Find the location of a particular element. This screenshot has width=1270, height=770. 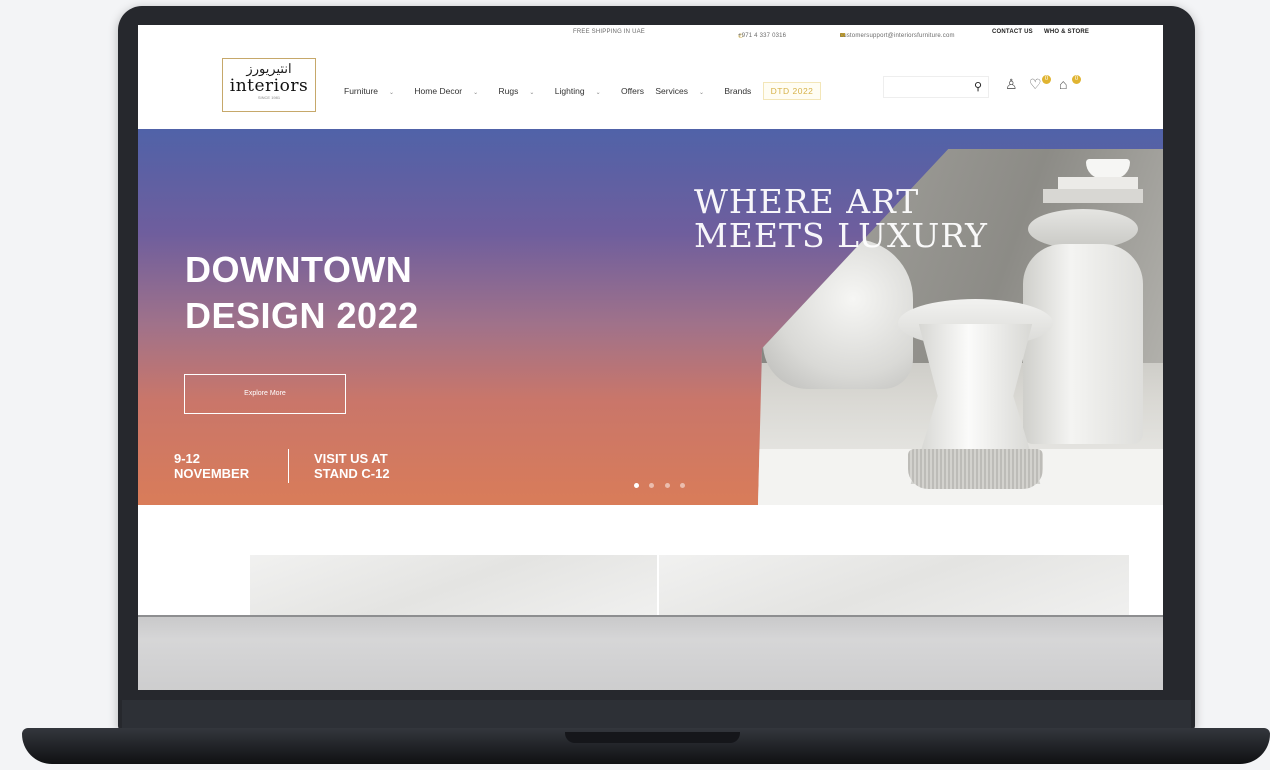

hero-title-line1: DOWNTOWN is located at coordinates (299, 269).